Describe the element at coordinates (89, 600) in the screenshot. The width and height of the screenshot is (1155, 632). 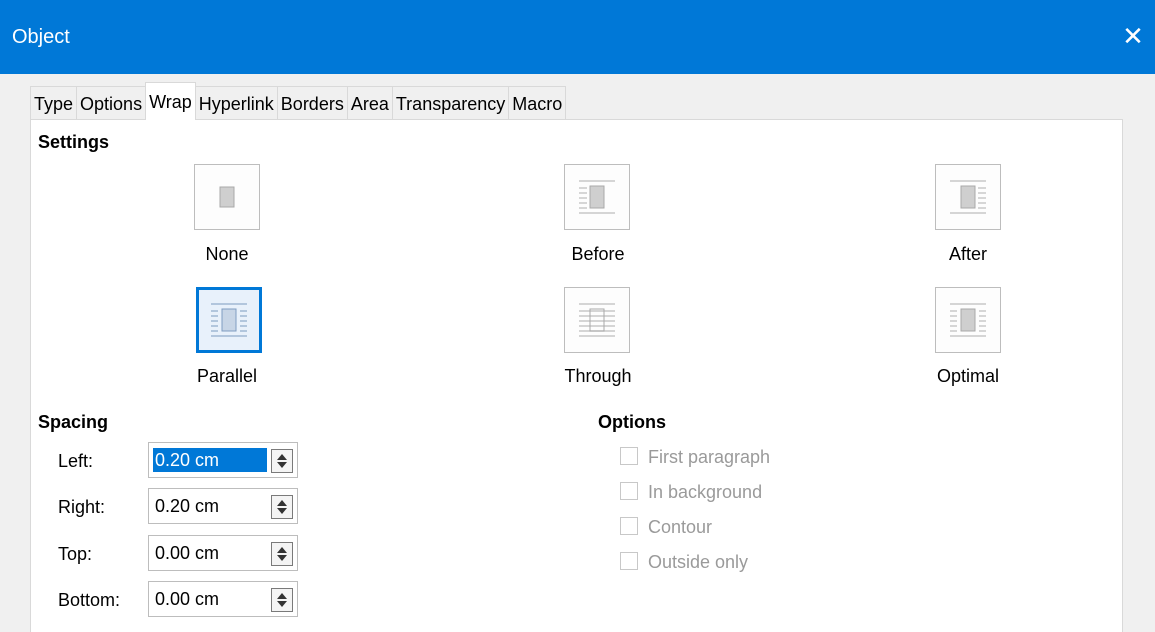
I see `spacing-bottom-label: Bottom:` at that location.